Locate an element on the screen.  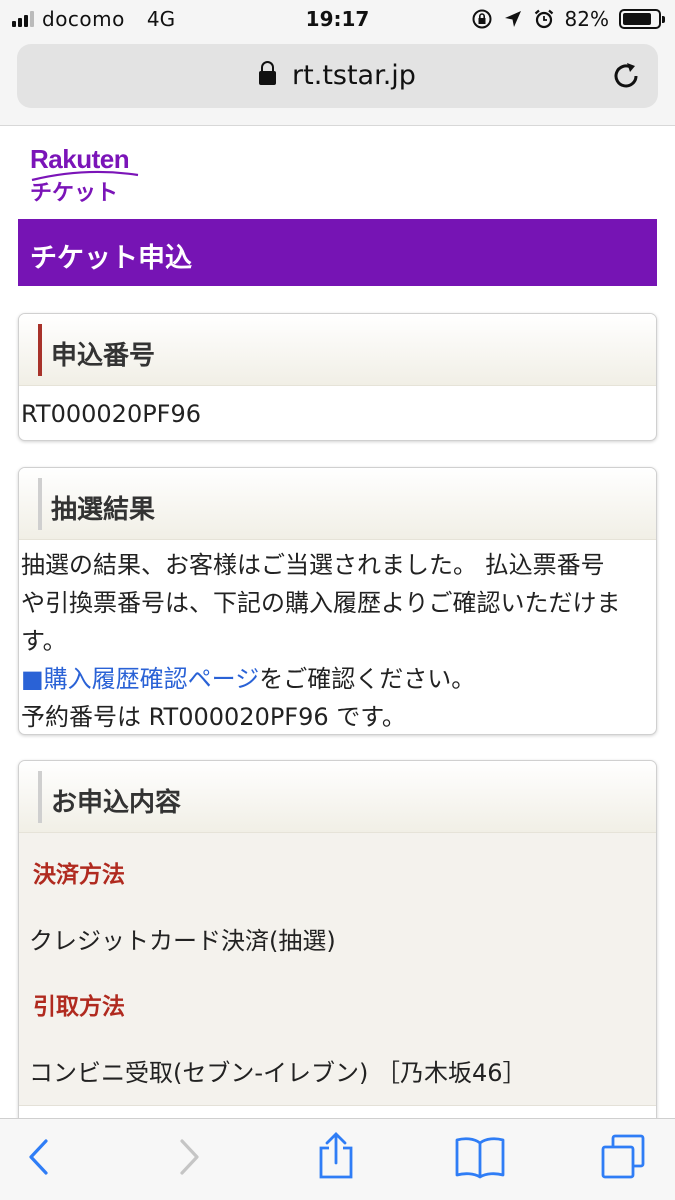
location-icon is located at coordinates (512, 19).